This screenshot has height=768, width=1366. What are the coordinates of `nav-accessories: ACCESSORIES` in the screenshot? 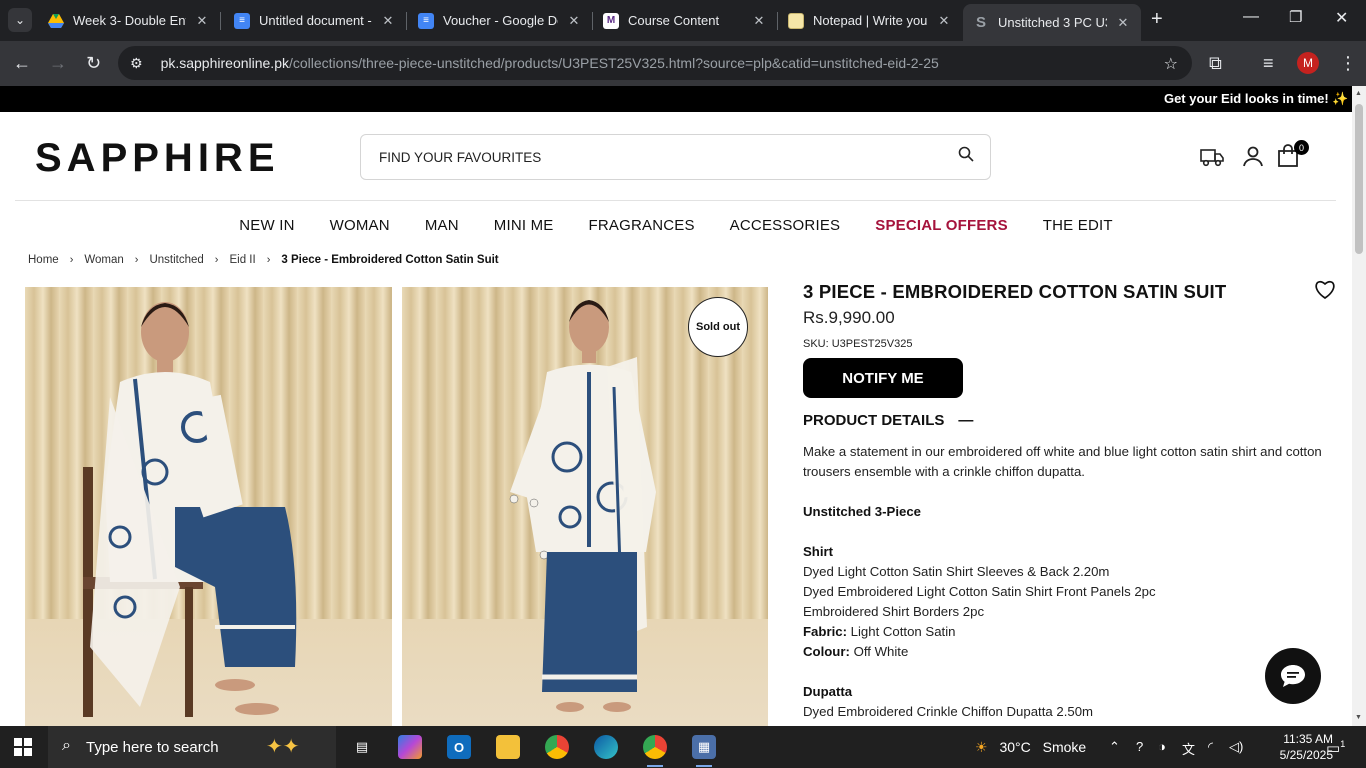 It's located at (785, 225).